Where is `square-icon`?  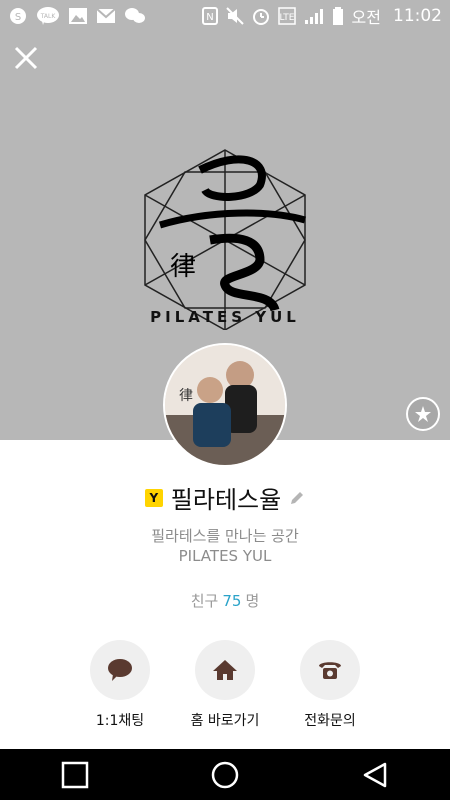
square-icon is located at coordinates (75, 774).